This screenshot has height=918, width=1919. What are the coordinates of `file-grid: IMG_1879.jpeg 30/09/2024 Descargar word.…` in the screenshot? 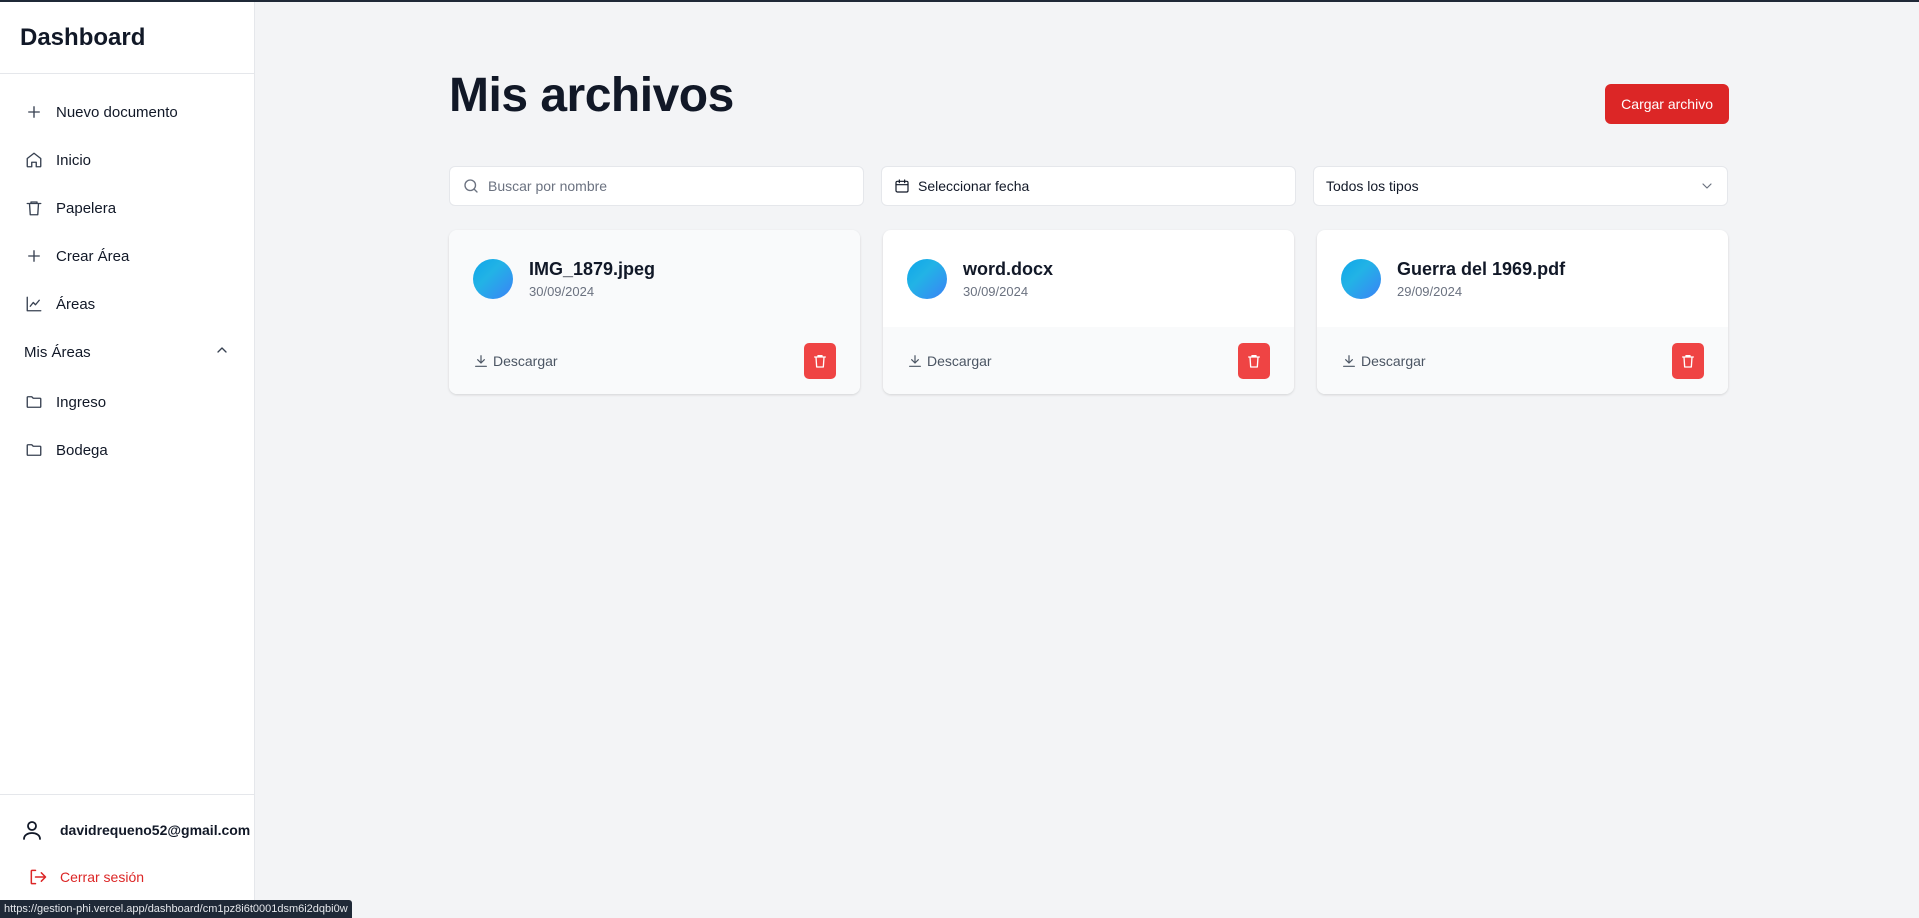 It's located at (1089, 312).